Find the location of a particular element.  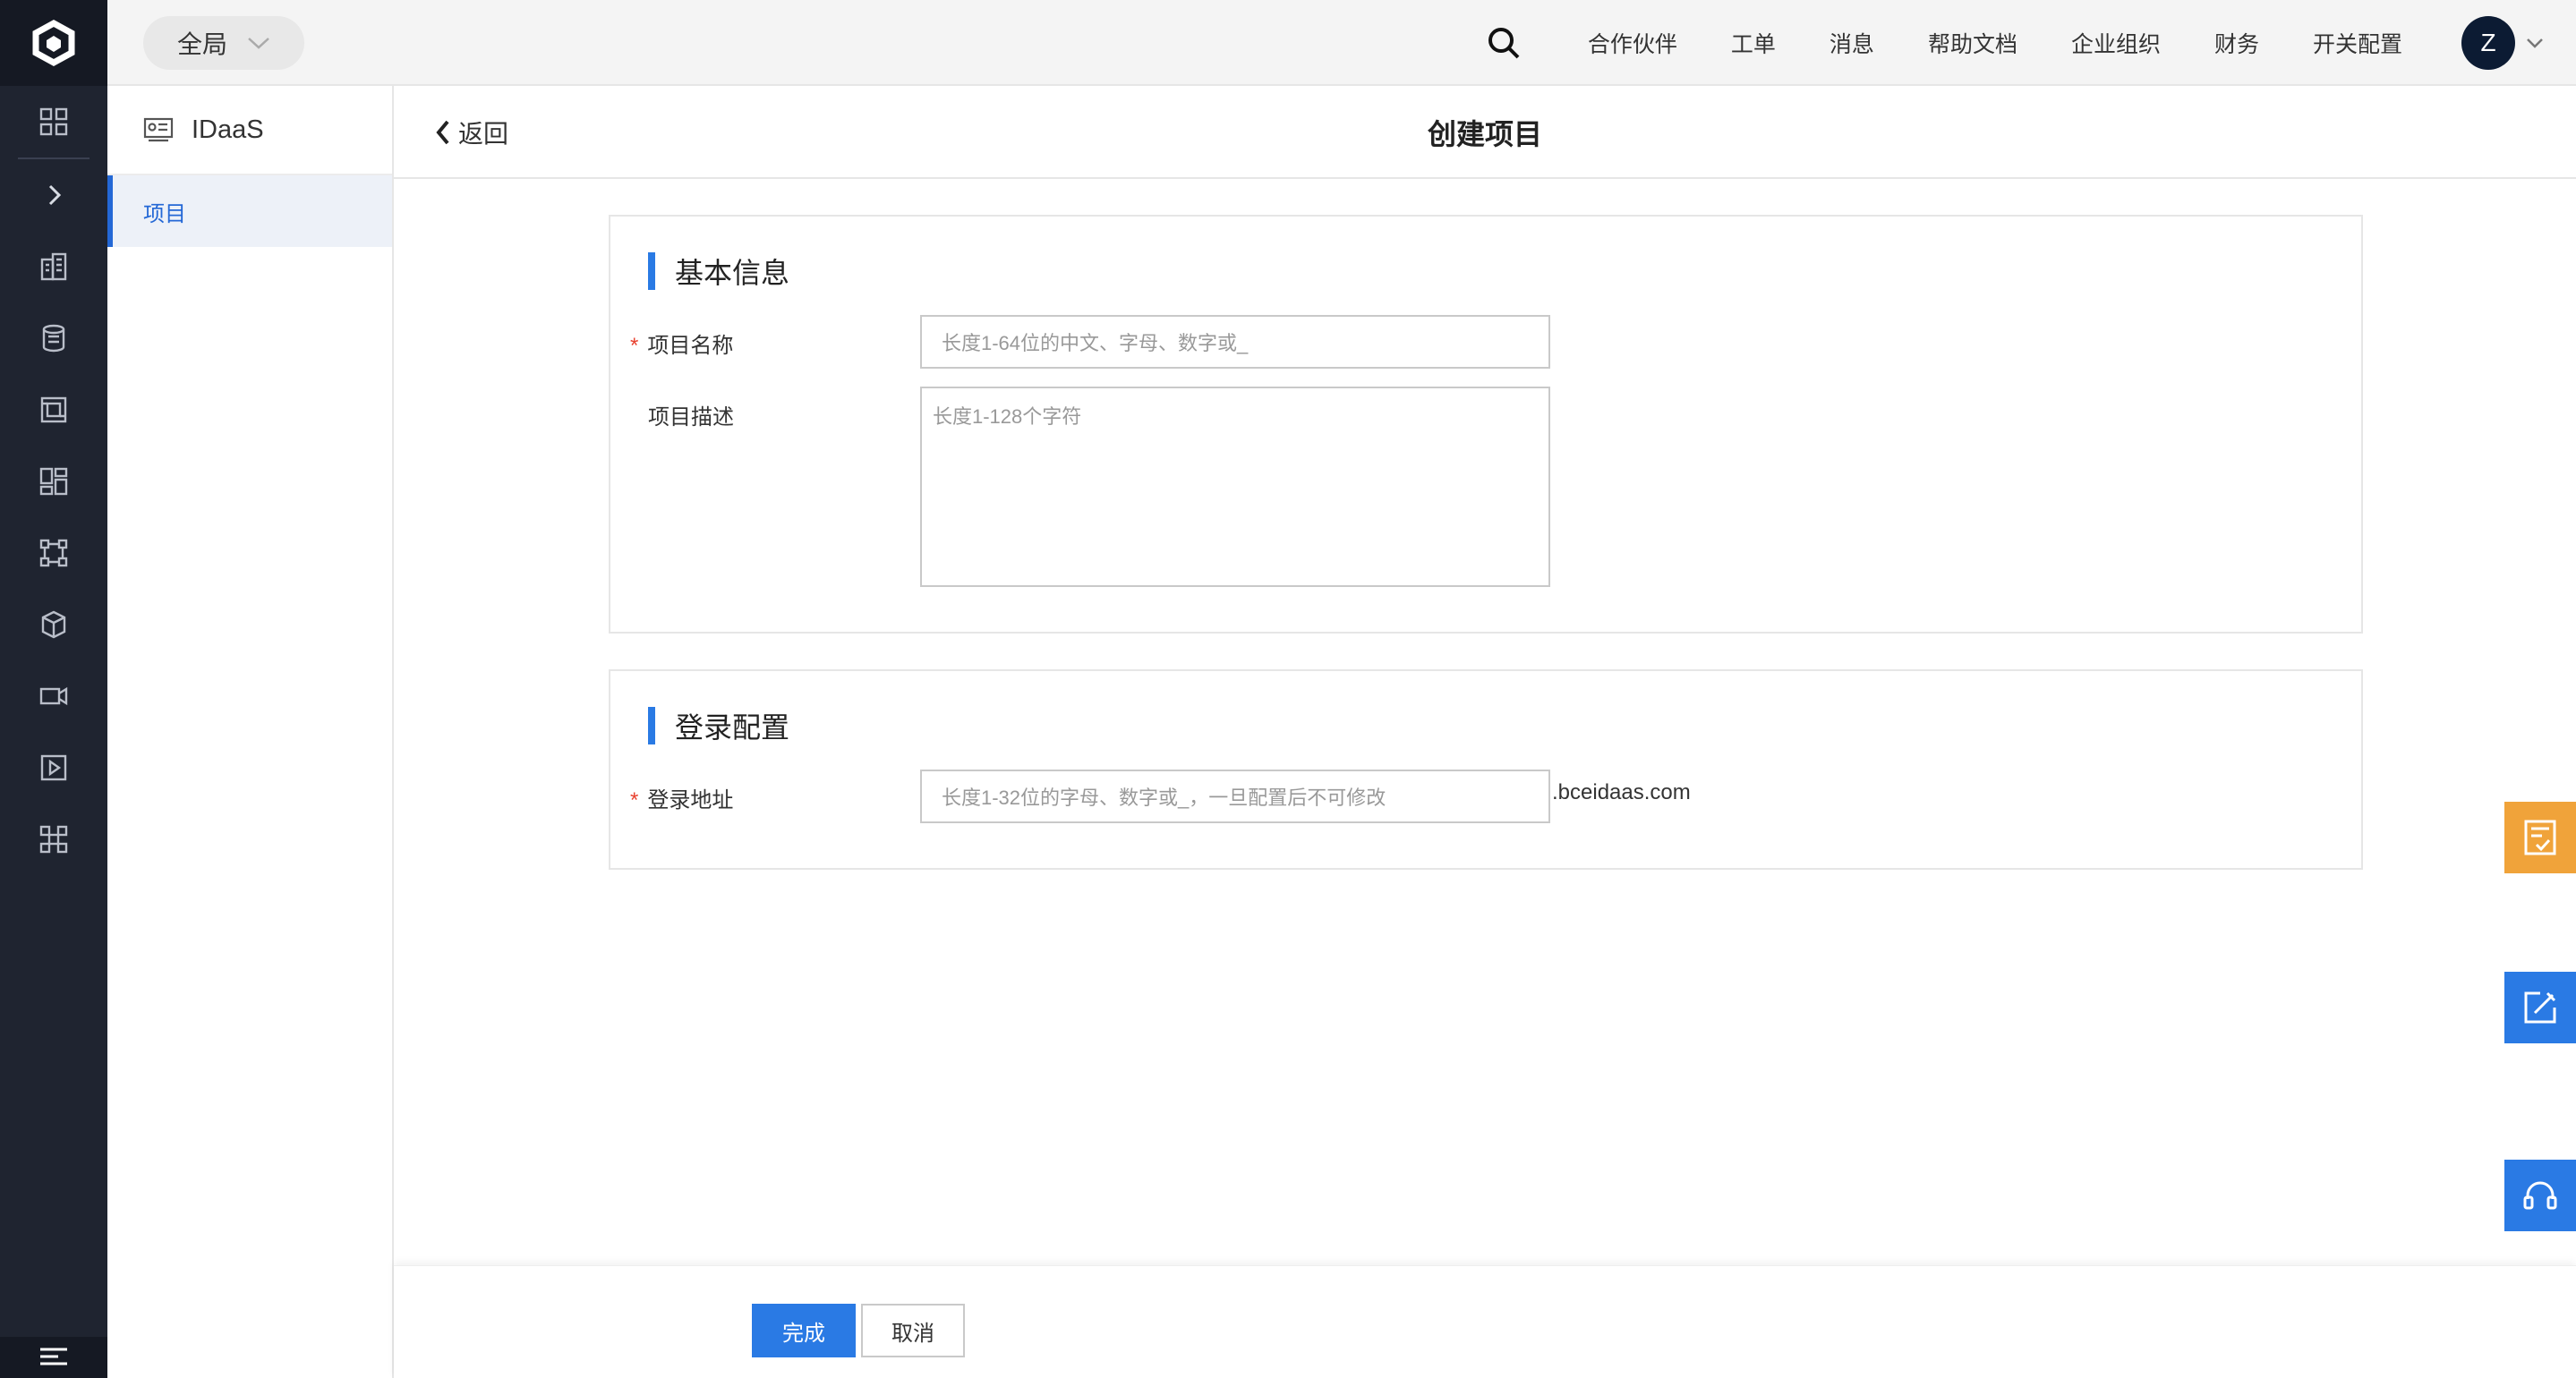

collapse-menu-icon is located at coordinates (53, 1358).